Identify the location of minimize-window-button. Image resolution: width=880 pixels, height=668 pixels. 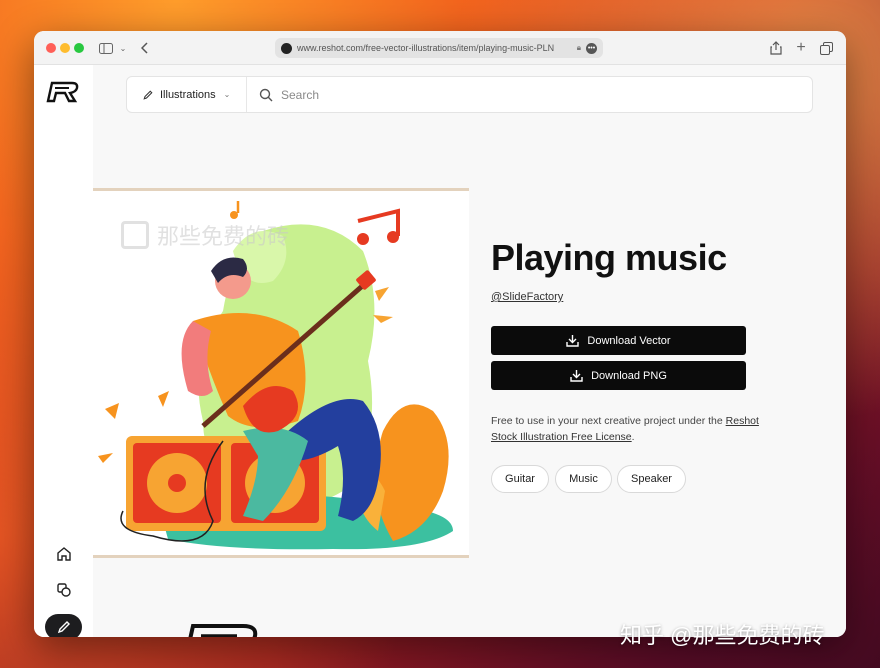
(65, 48).